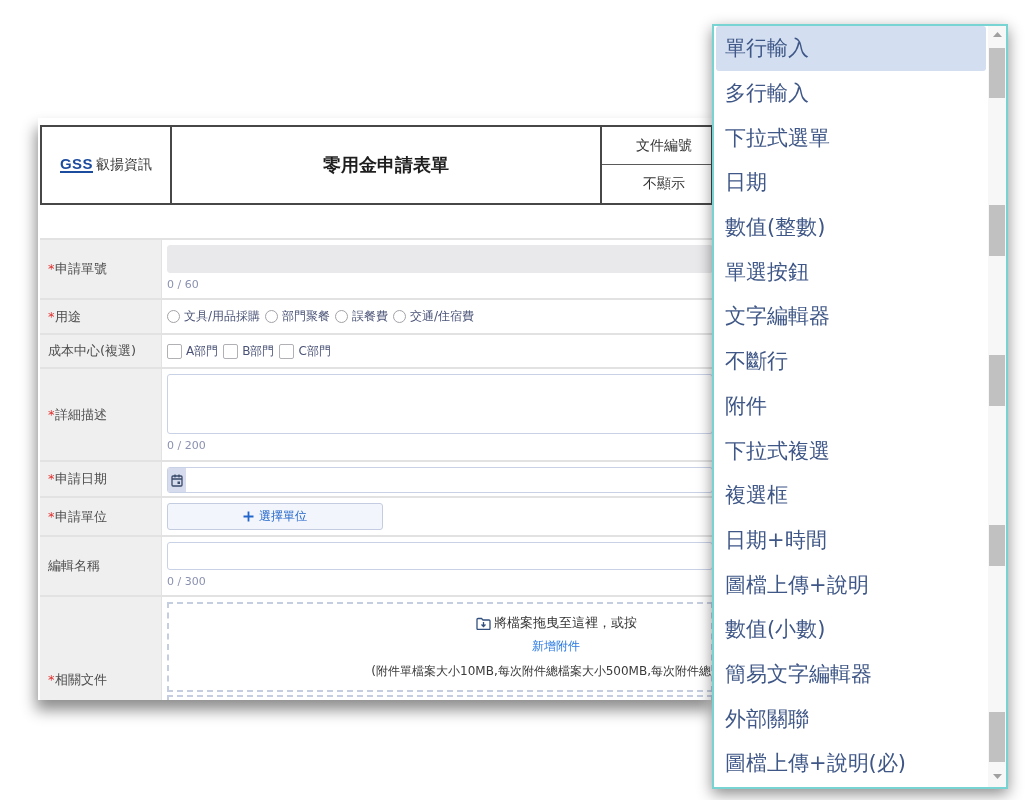  Describe the element at coordinates (851, 361) in the screenshot. I see `menu-option: 不斷行` at that location.